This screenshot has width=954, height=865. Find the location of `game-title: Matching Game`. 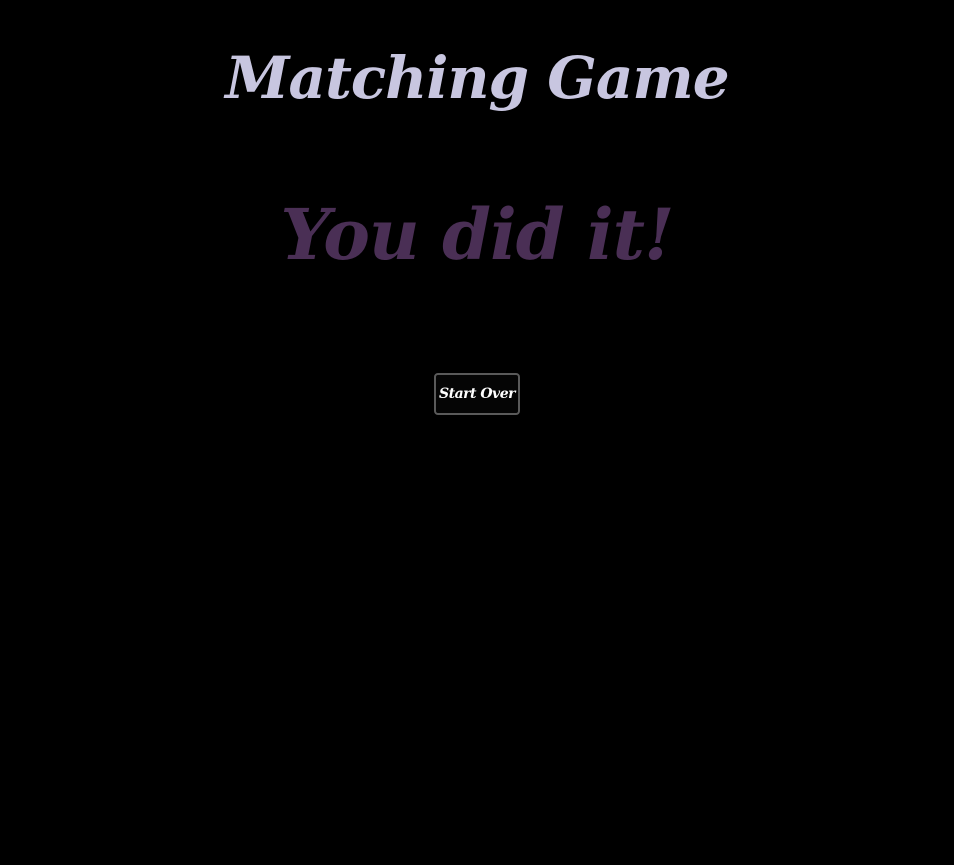

game-title: Matching Game is located at coordinates (477, 78).